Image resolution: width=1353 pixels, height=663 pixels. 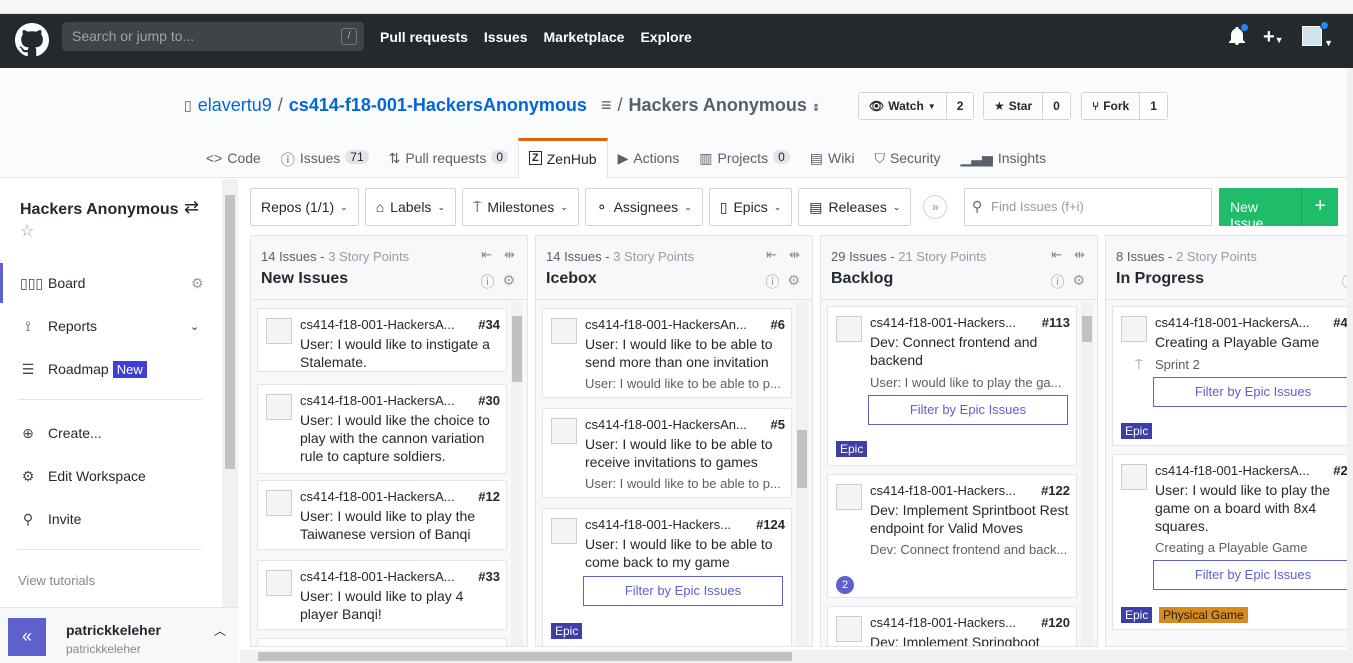 What do you see at coordinates (1153, 106) in the screenshot?
I see `fork-count: 1` at bounding box center [1153, 106].